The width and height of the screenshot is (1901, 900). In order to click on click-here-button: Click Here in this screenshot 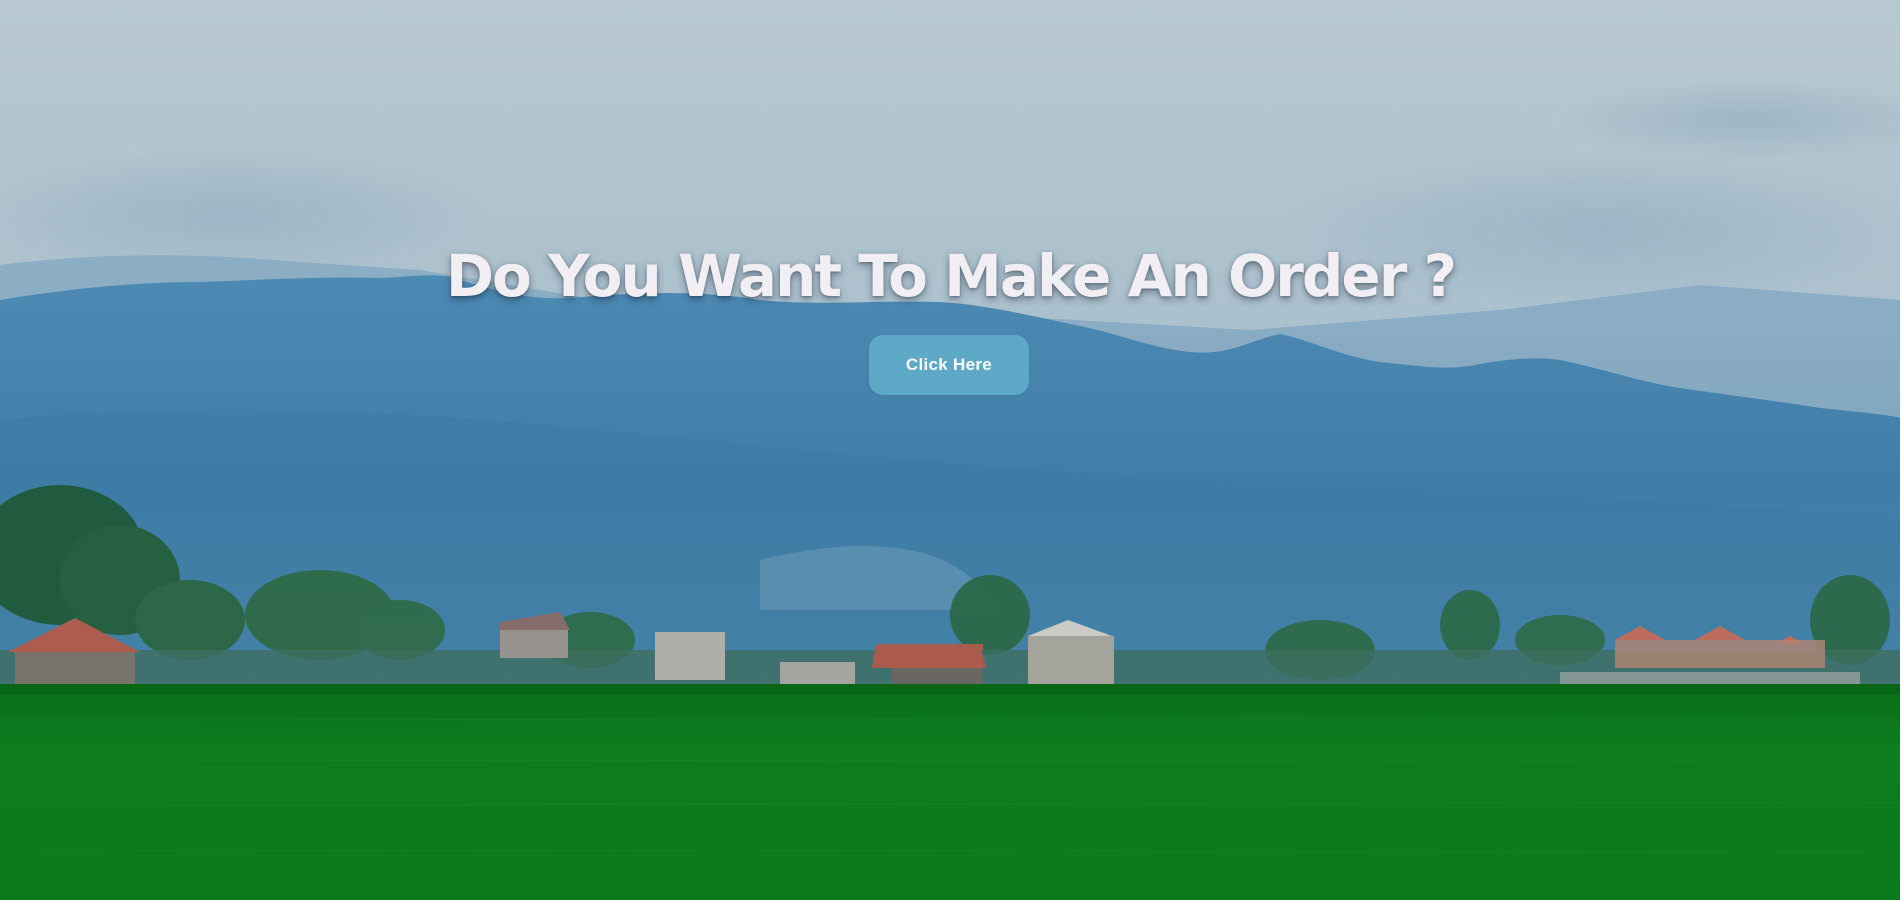, I will do `click(949, 365)`.